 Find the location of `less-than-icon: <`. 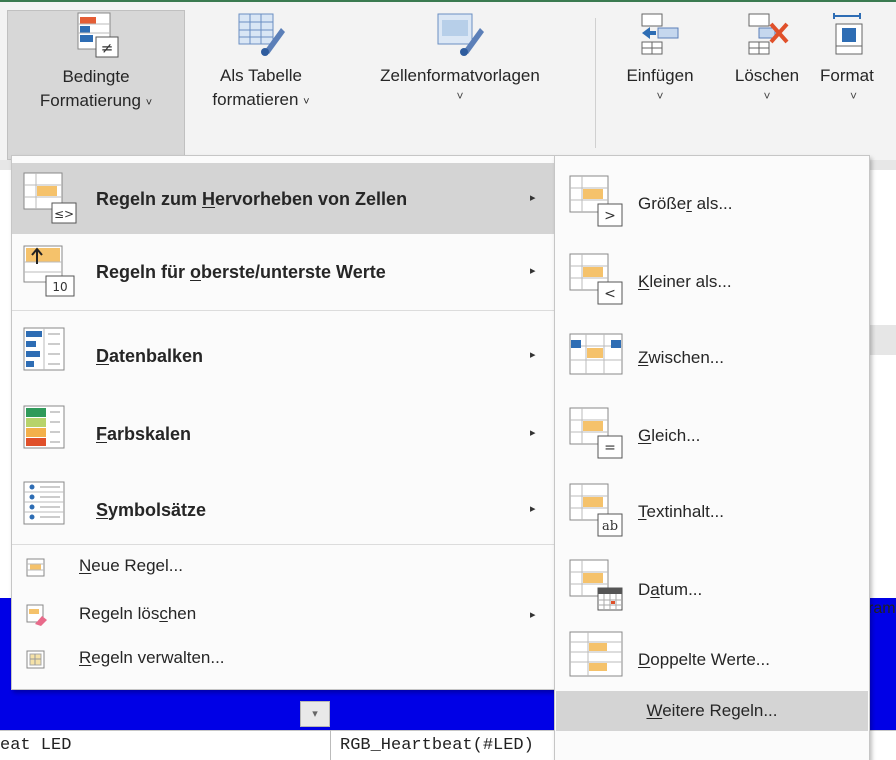

less-than-icon: < is located at coordinates (596, 279).